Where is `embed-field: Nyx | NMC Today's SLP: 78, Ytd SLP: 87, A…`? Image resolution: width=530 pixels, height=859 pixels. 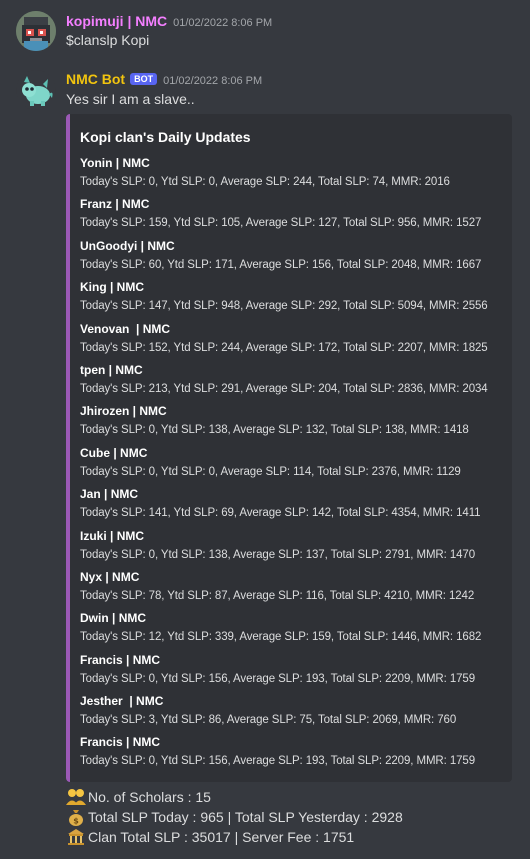 embed-field: Nyx | NMC Today's SLP: 78, Ytd SLP: 87, A… is located at coordinates (292, 590).